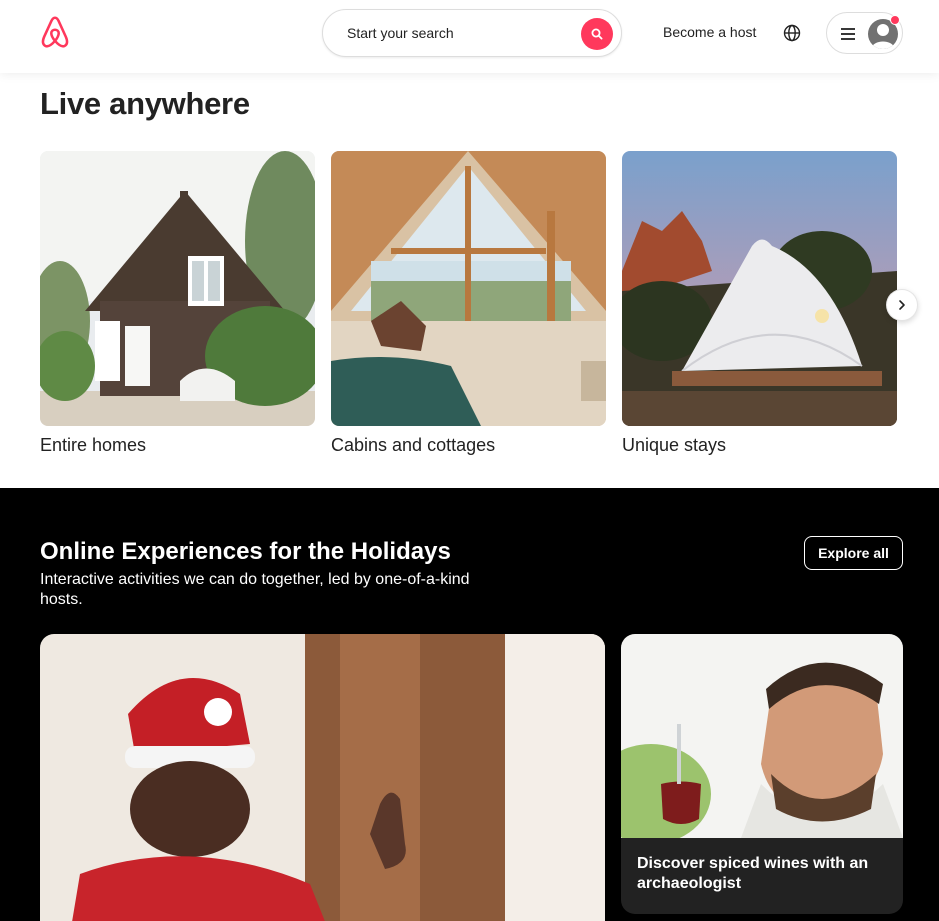  Describe the element at coordinates (472, 33) in the screenshot. I see `search-bar: Start your search` at that location.